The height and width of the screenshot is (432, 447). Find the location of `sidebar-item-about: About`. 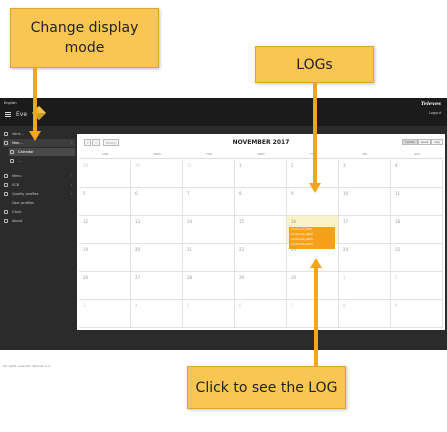

sidebar-item-about: About is located at coordinates (39, 221).